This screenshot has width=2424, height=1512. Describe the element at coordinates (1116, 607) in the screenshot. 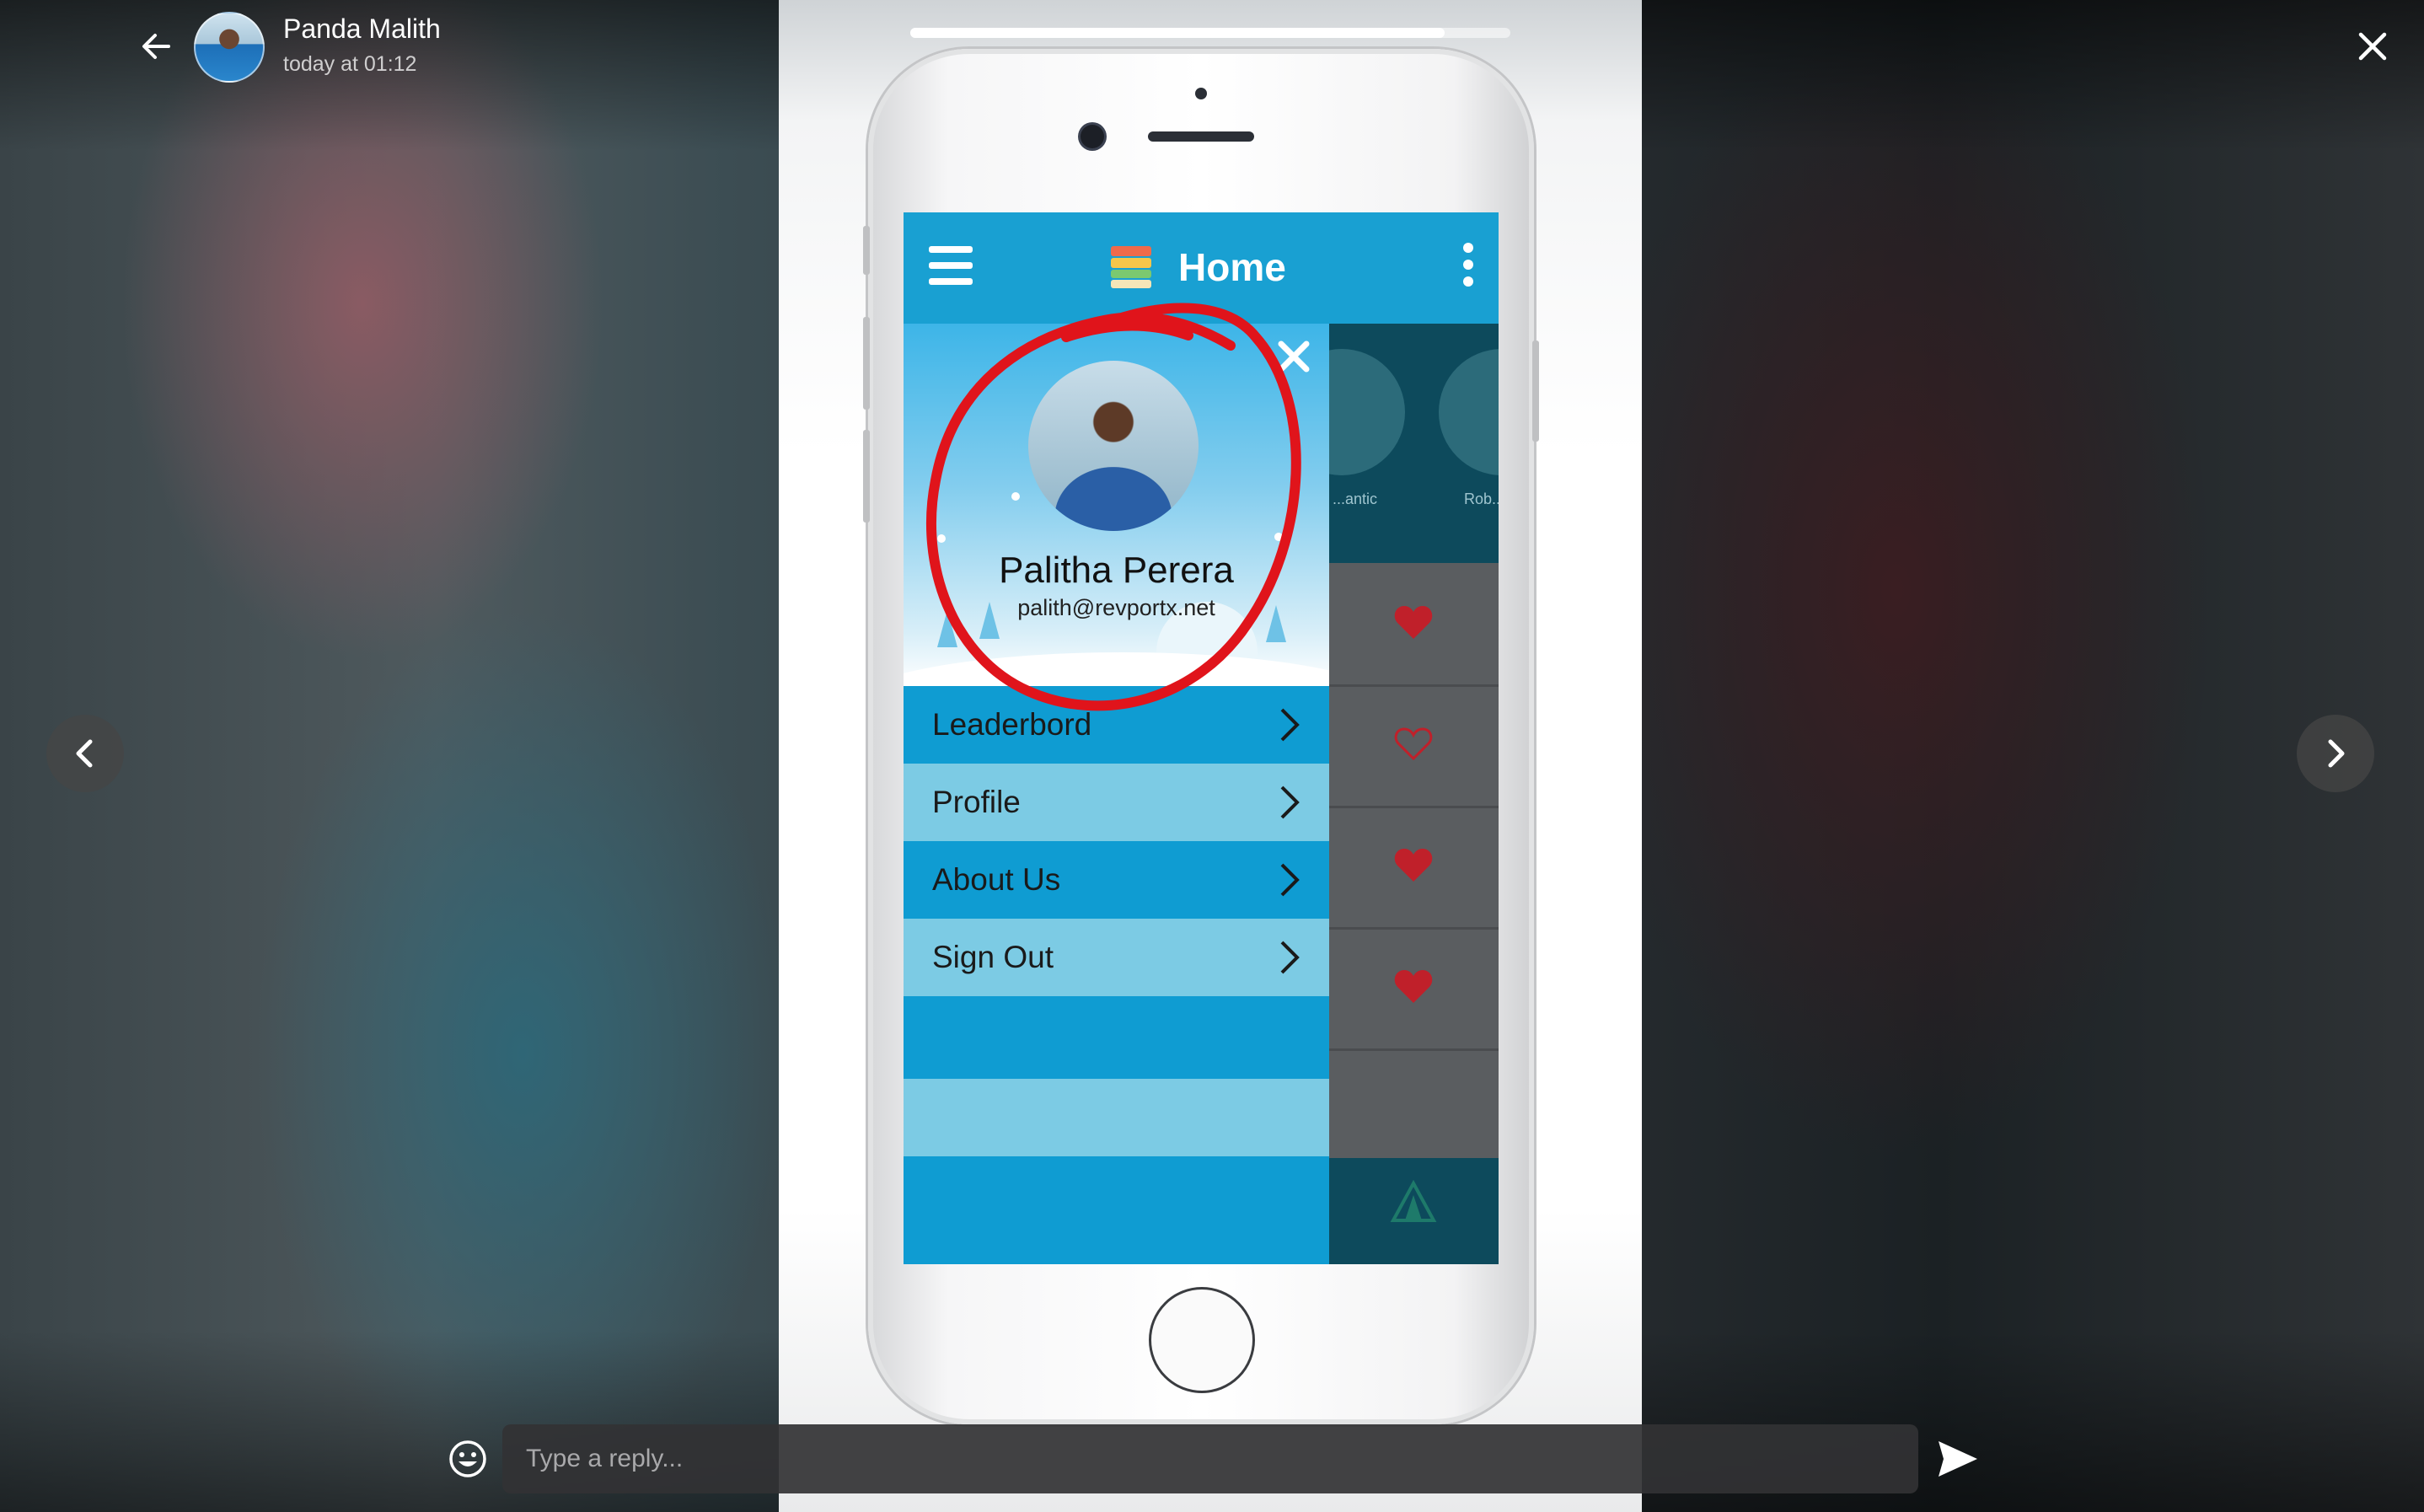

I see `profile-email: palith@revportx.net` at that location.